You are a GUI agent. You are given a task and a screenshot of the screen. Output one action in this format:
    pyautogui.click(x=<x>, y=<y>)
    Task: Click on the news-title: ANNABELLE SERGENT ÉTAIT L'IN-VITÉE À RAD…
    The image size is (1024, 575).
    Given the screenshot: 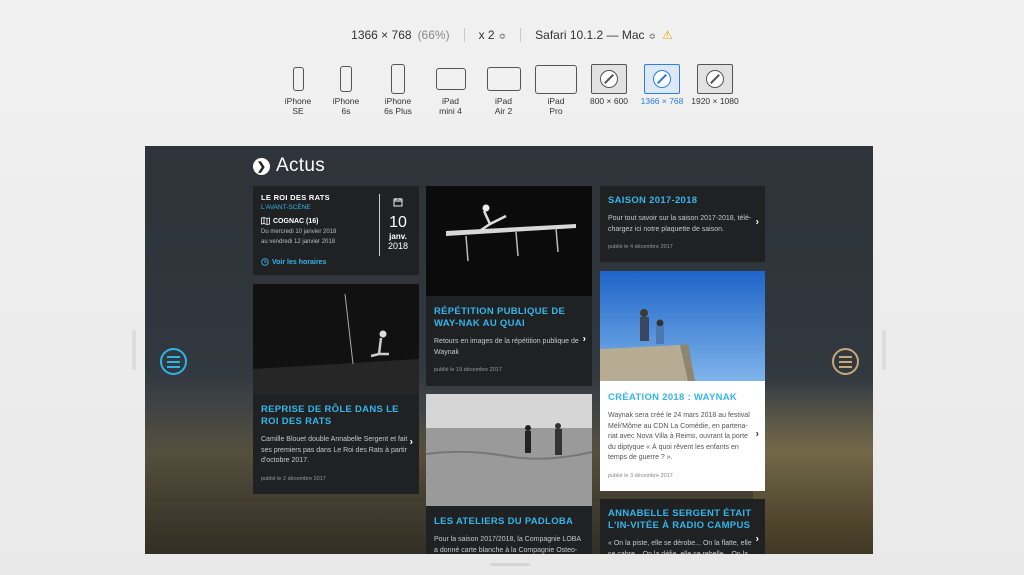 What is the action you would take?
    pyautogui.click(x=680, y=519)
    